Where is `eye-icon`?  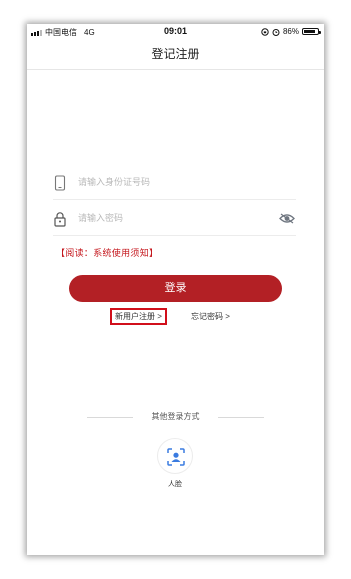
eye-icon is located at coordinates (287, 218).